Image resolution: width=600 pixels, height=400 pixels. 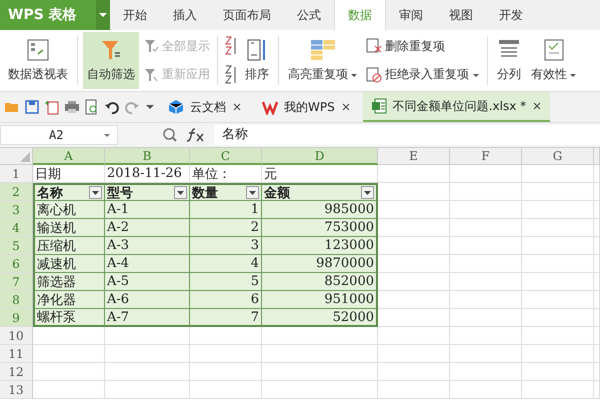 I want to click on column-header: B, so click(x=147, y=156).